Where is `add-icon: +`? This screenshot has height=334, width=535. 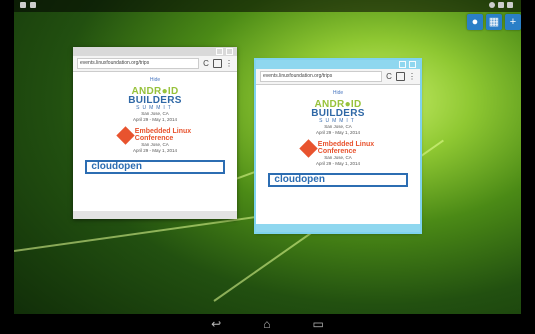 add-icon: + is located at coordinates (513, 22).